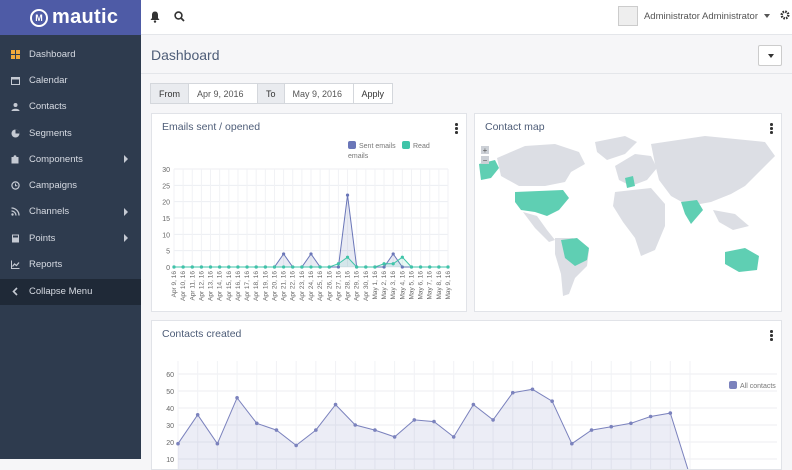 This screenshot has width=792, height=470. Describe the element at coordinates (373, 93) in the screenshot. I see `apply-button: Apply` at that location.